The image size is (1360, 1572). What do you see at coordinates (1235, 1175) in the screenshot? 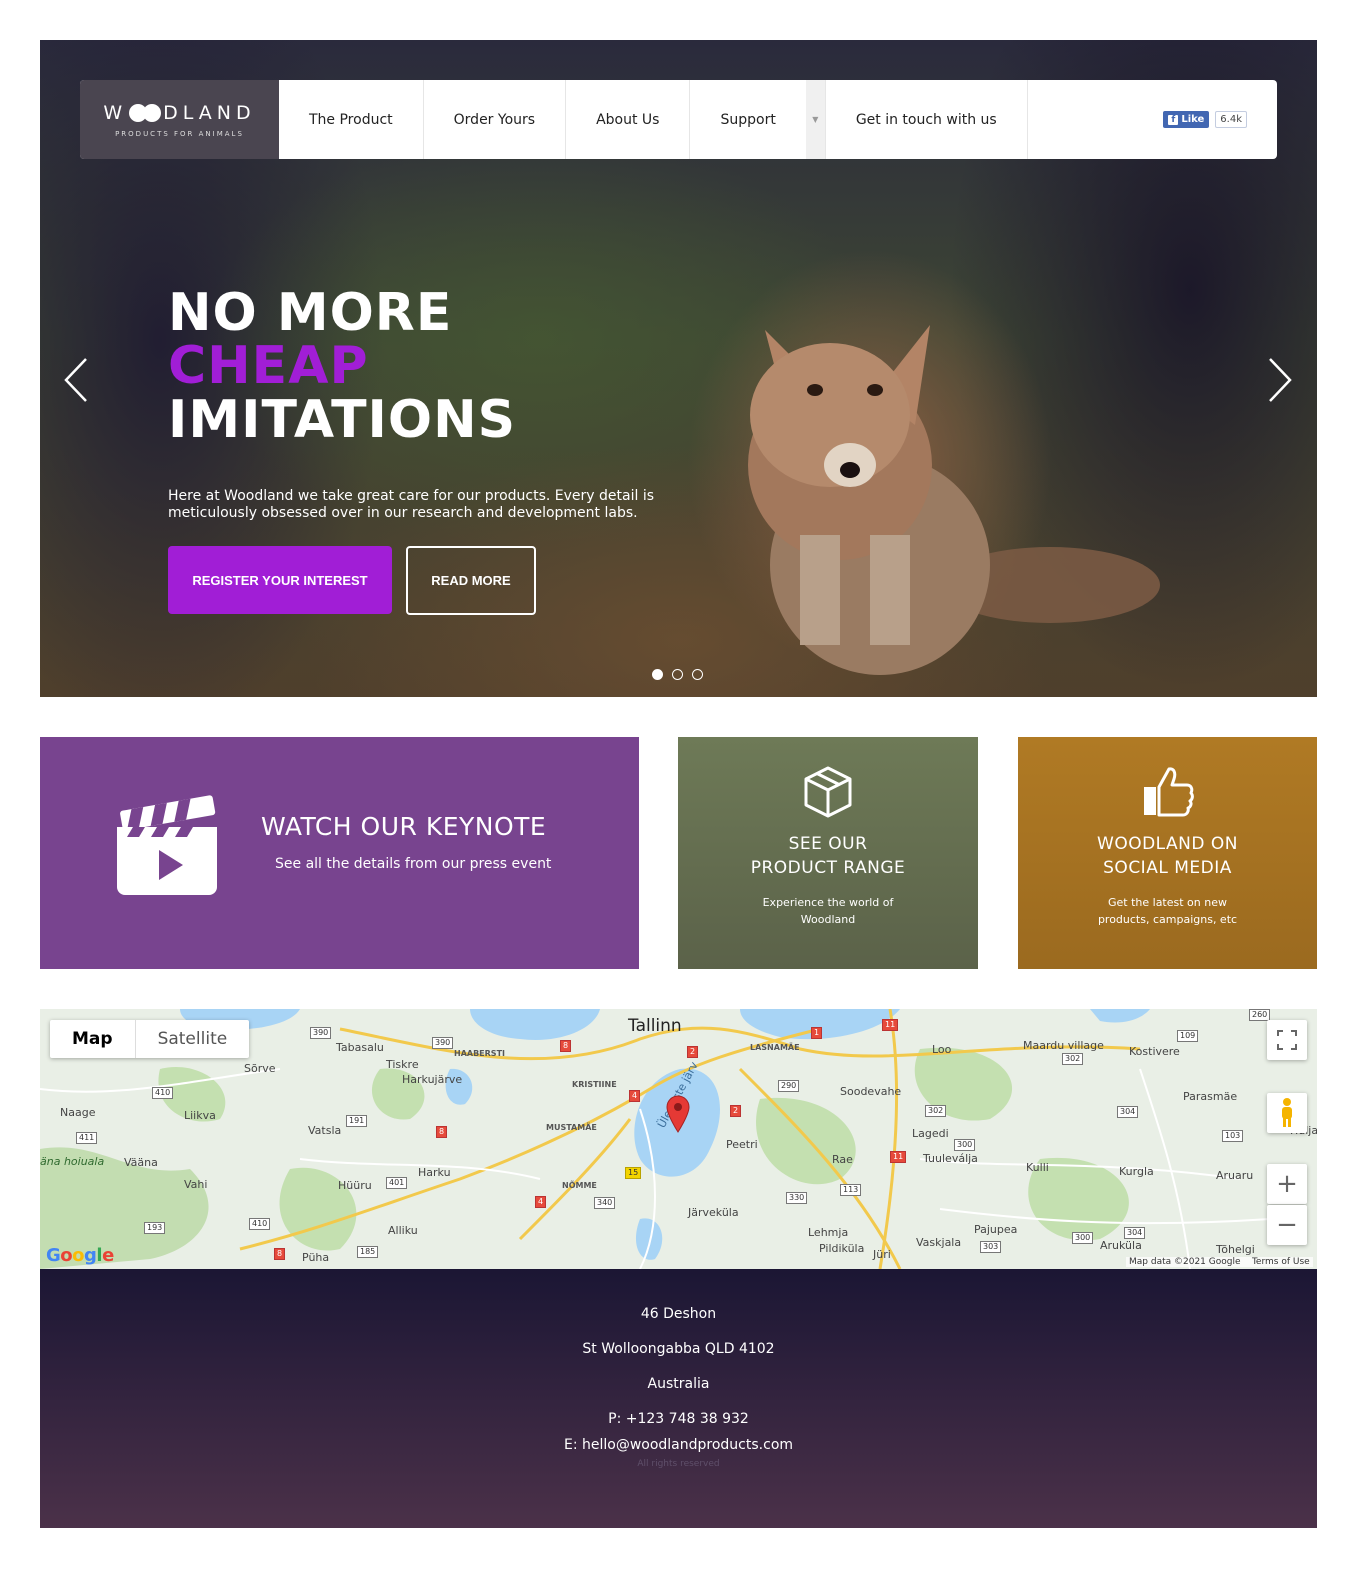
I see `map-label-aruaru: Aruaru` at bounding box center [1235, 1175].